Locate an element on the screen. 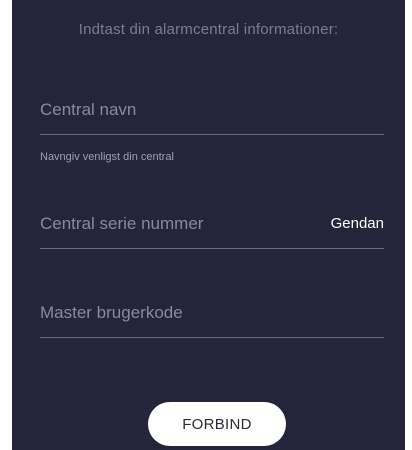  central-name-field is located at coordinates (212, 117).